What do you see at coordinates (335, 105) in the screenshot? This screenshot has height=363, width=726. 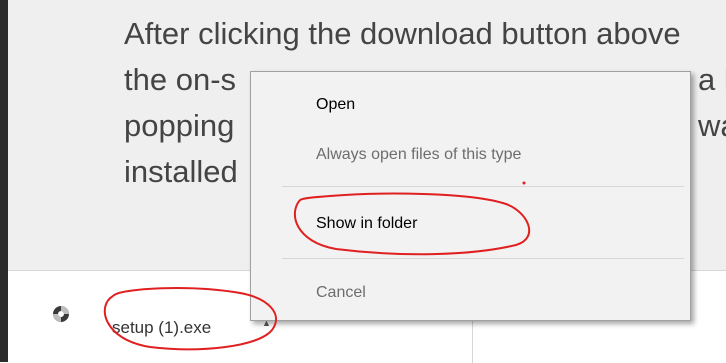 I see `menu-item-open: Open` at bounding box center [335, 105].